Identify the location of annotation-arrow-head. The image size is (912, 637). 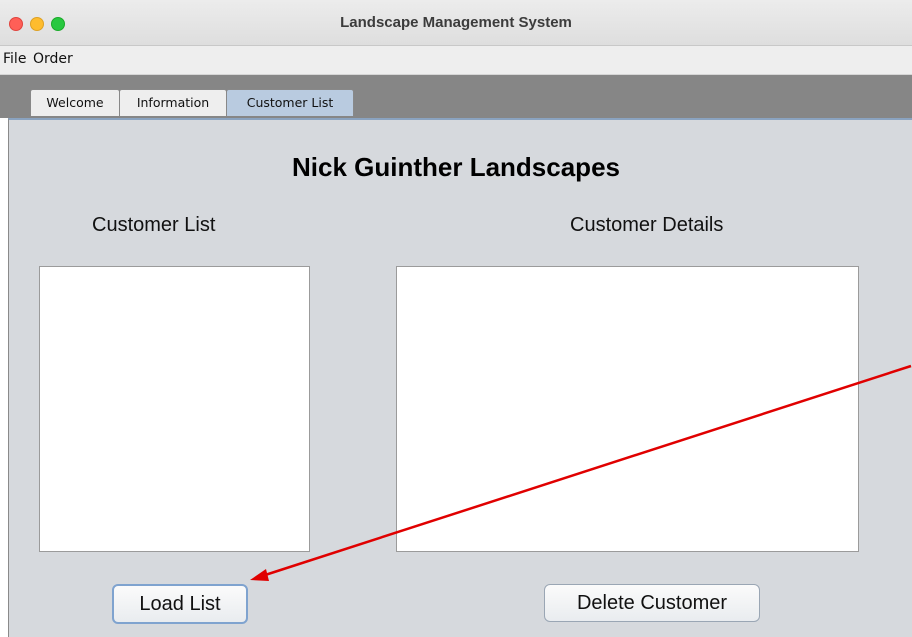
(259, 575).